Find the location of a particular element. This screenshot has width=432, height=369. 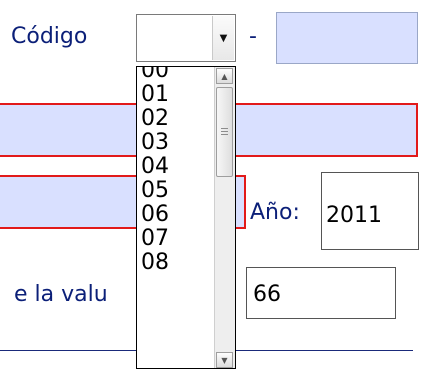

scroll-down-button: ▼ is located at coordinates (224, 360).